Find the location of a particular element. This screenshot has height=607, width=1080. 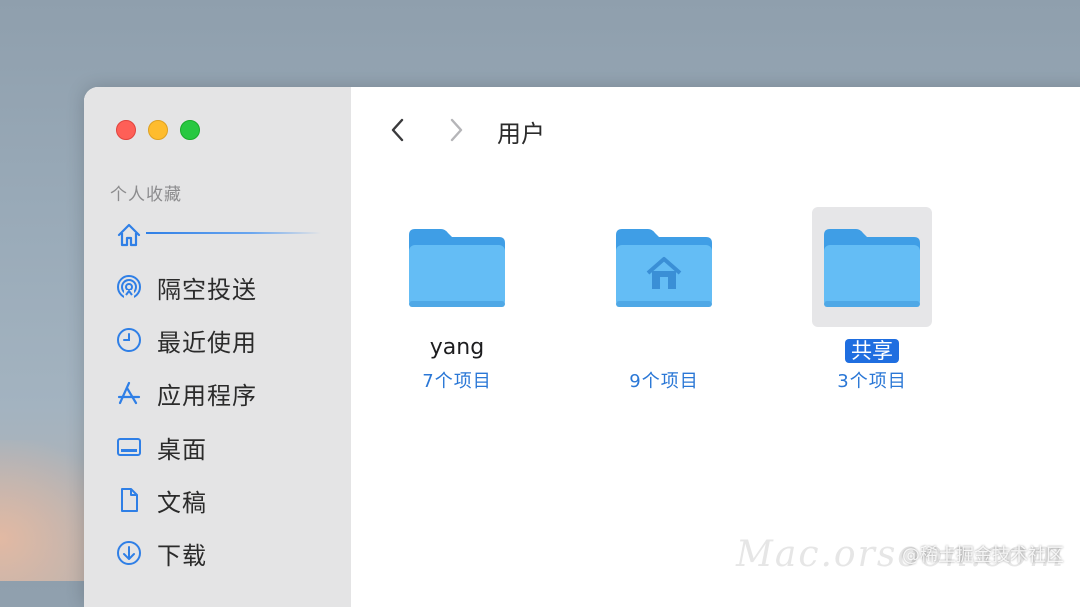

apps-icon is located at coordinates (129, 393).